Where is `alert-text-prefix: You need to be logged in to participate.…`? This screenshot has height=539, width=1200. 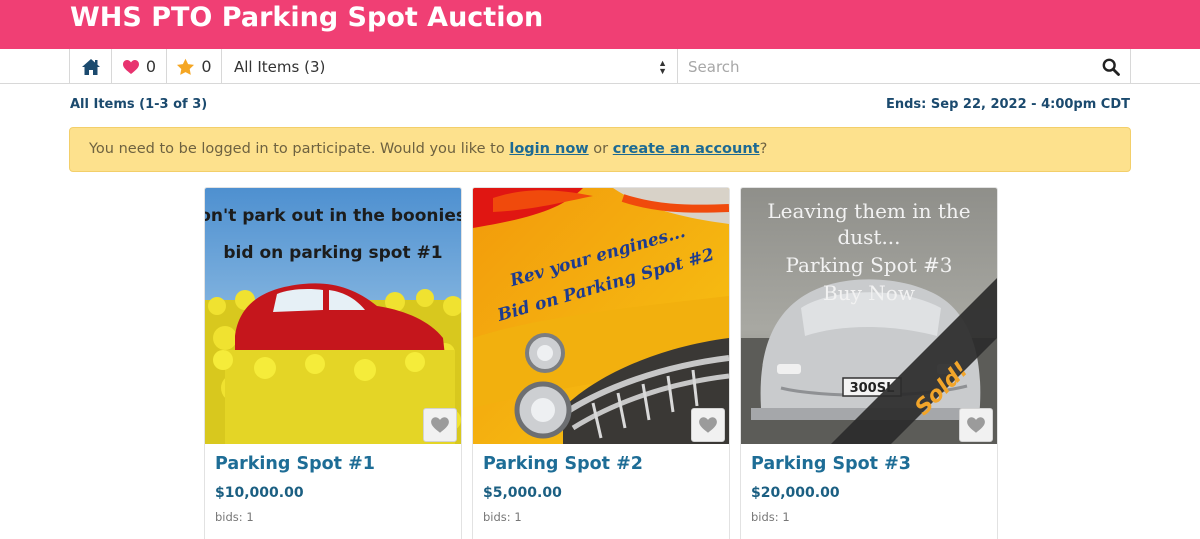
alert-text-prefix: You need to be logged in to participate.… is located at coordinates (299, 149).